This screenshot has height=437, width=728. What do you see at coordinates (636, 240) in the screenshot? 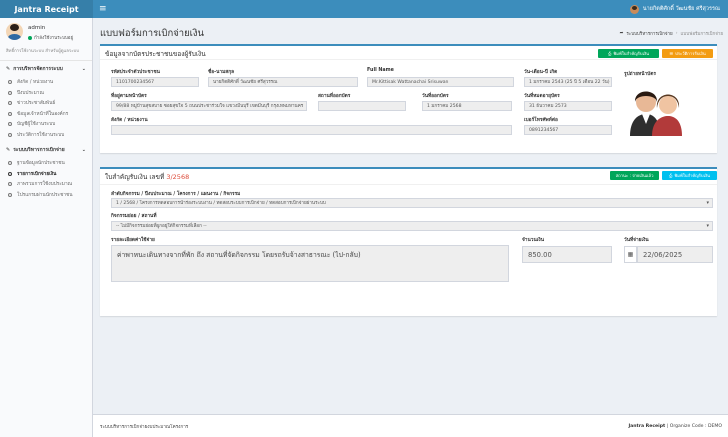
I see `pay-date-label: วันที่จ่ายเงิน` at bounding box center [636, 240].